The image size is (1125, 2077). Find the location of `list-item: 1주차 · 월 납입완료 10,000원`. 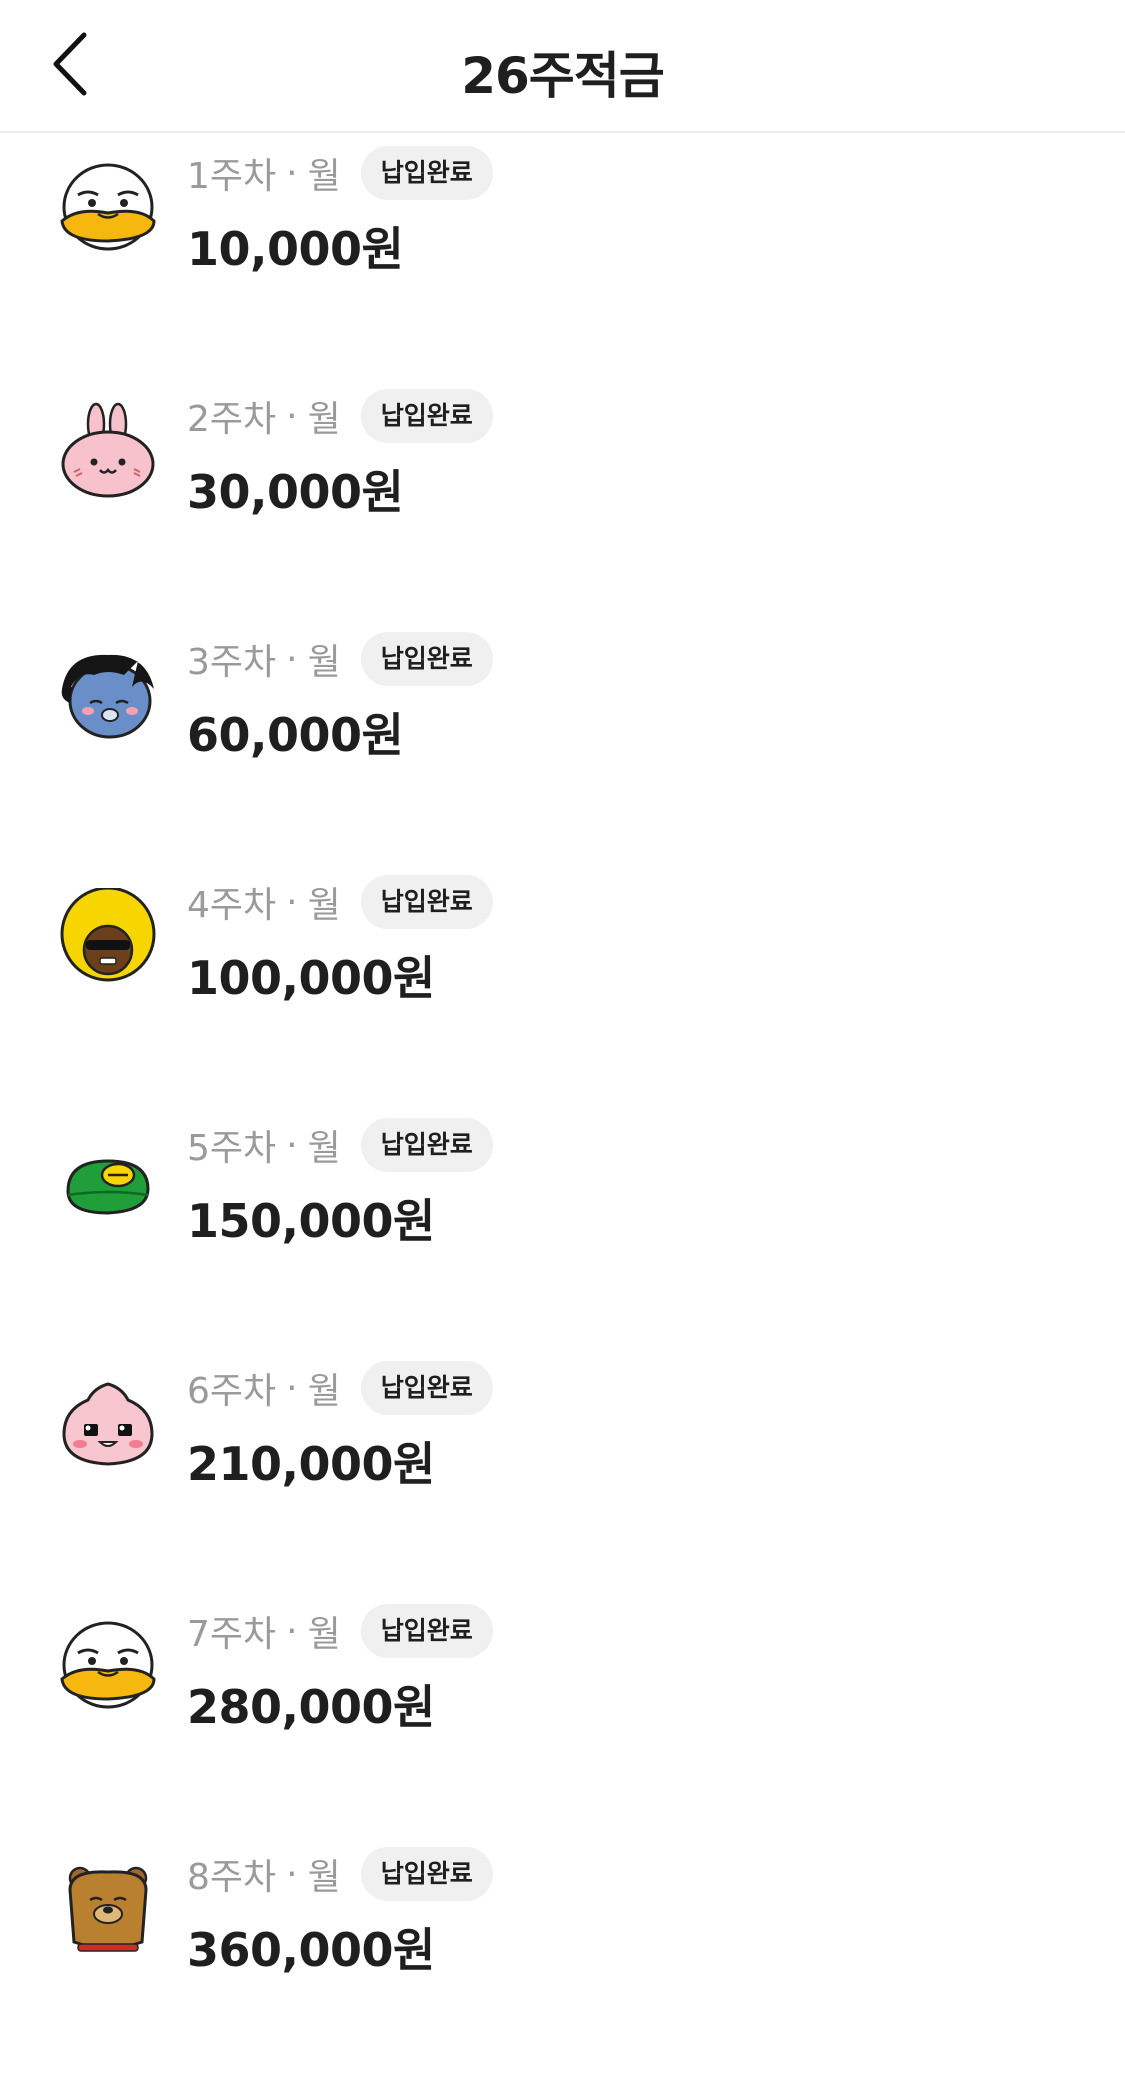

list-item: 1주차 · 월 납입완료 10,000원 is located at coordinates (562, 254).